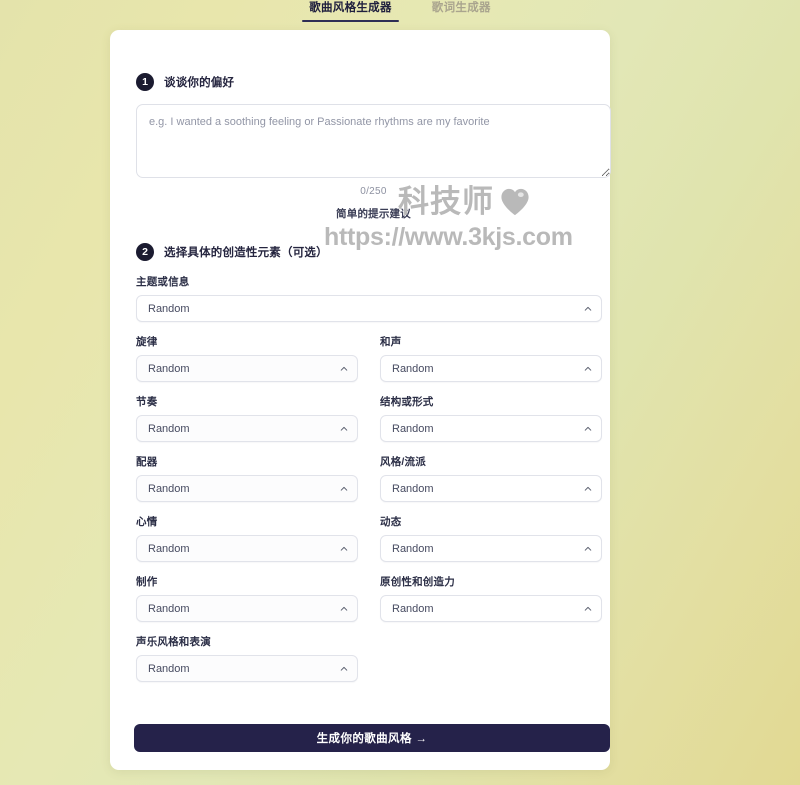 The width and height of the screenshot is (800, 785). I want to click on preference-textarea-wrap, so click(373, 141).